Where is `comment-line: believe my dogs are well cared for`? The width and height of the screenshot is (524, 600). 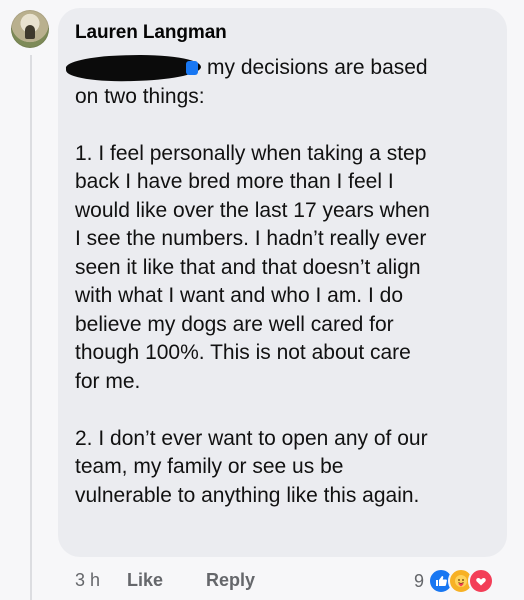 comment-line: believe my dogs are well cared for is located at coordinates (234, 324).